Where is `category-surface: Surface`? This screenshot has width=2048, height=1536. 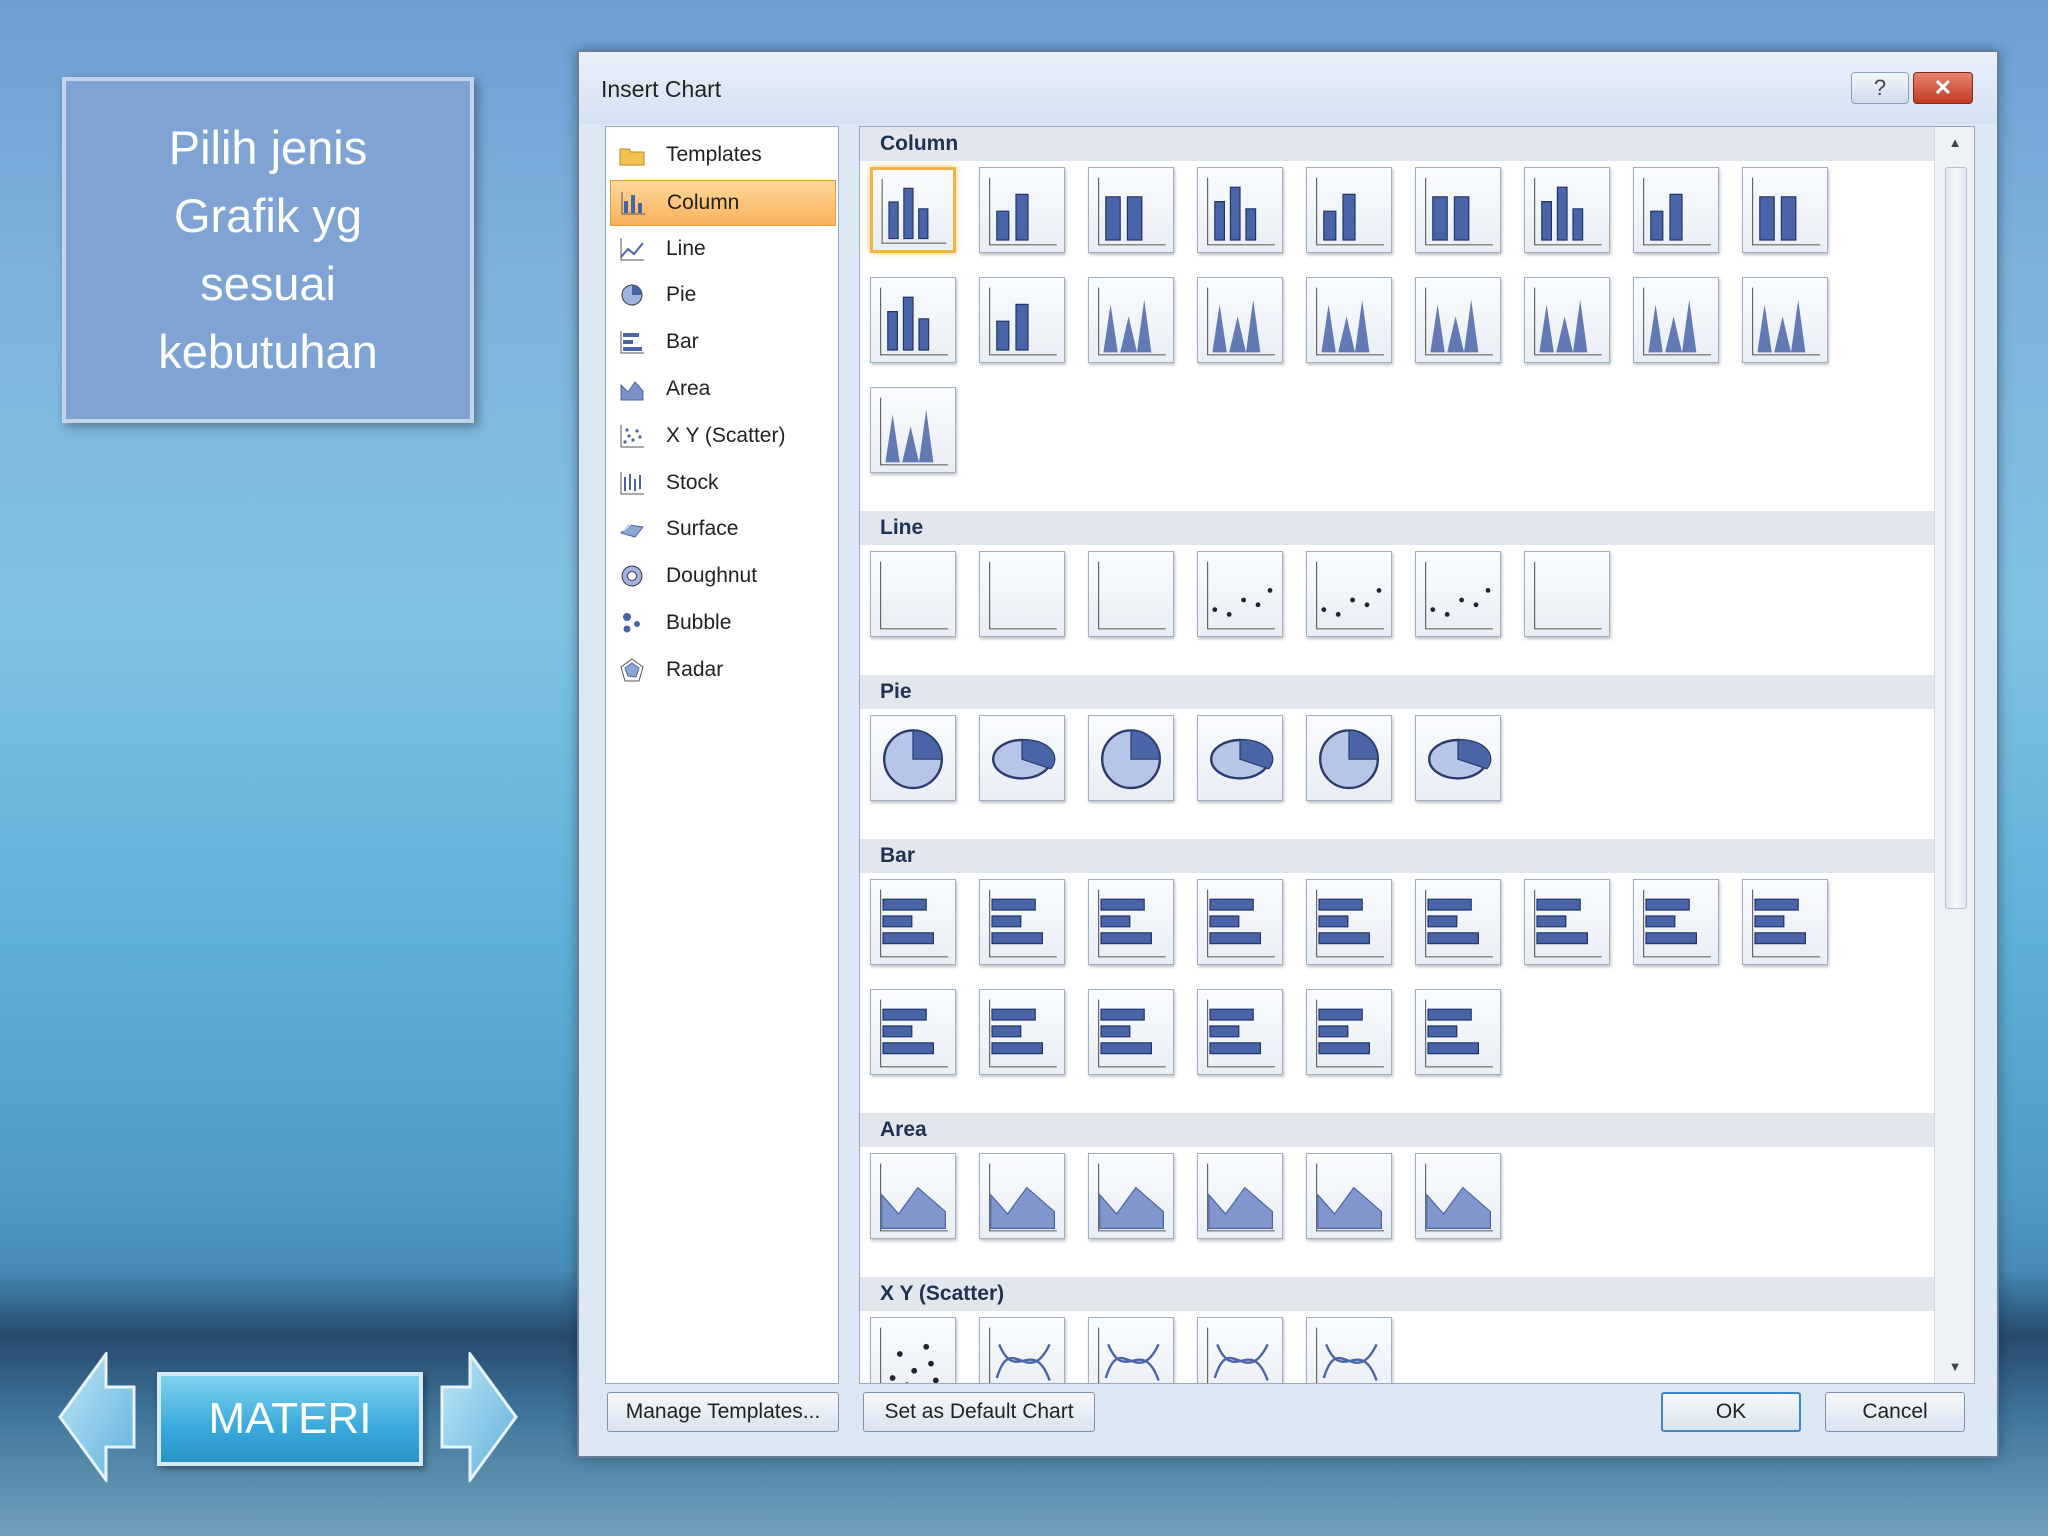 category-surface: Surface is located at coordinates (722, 529).